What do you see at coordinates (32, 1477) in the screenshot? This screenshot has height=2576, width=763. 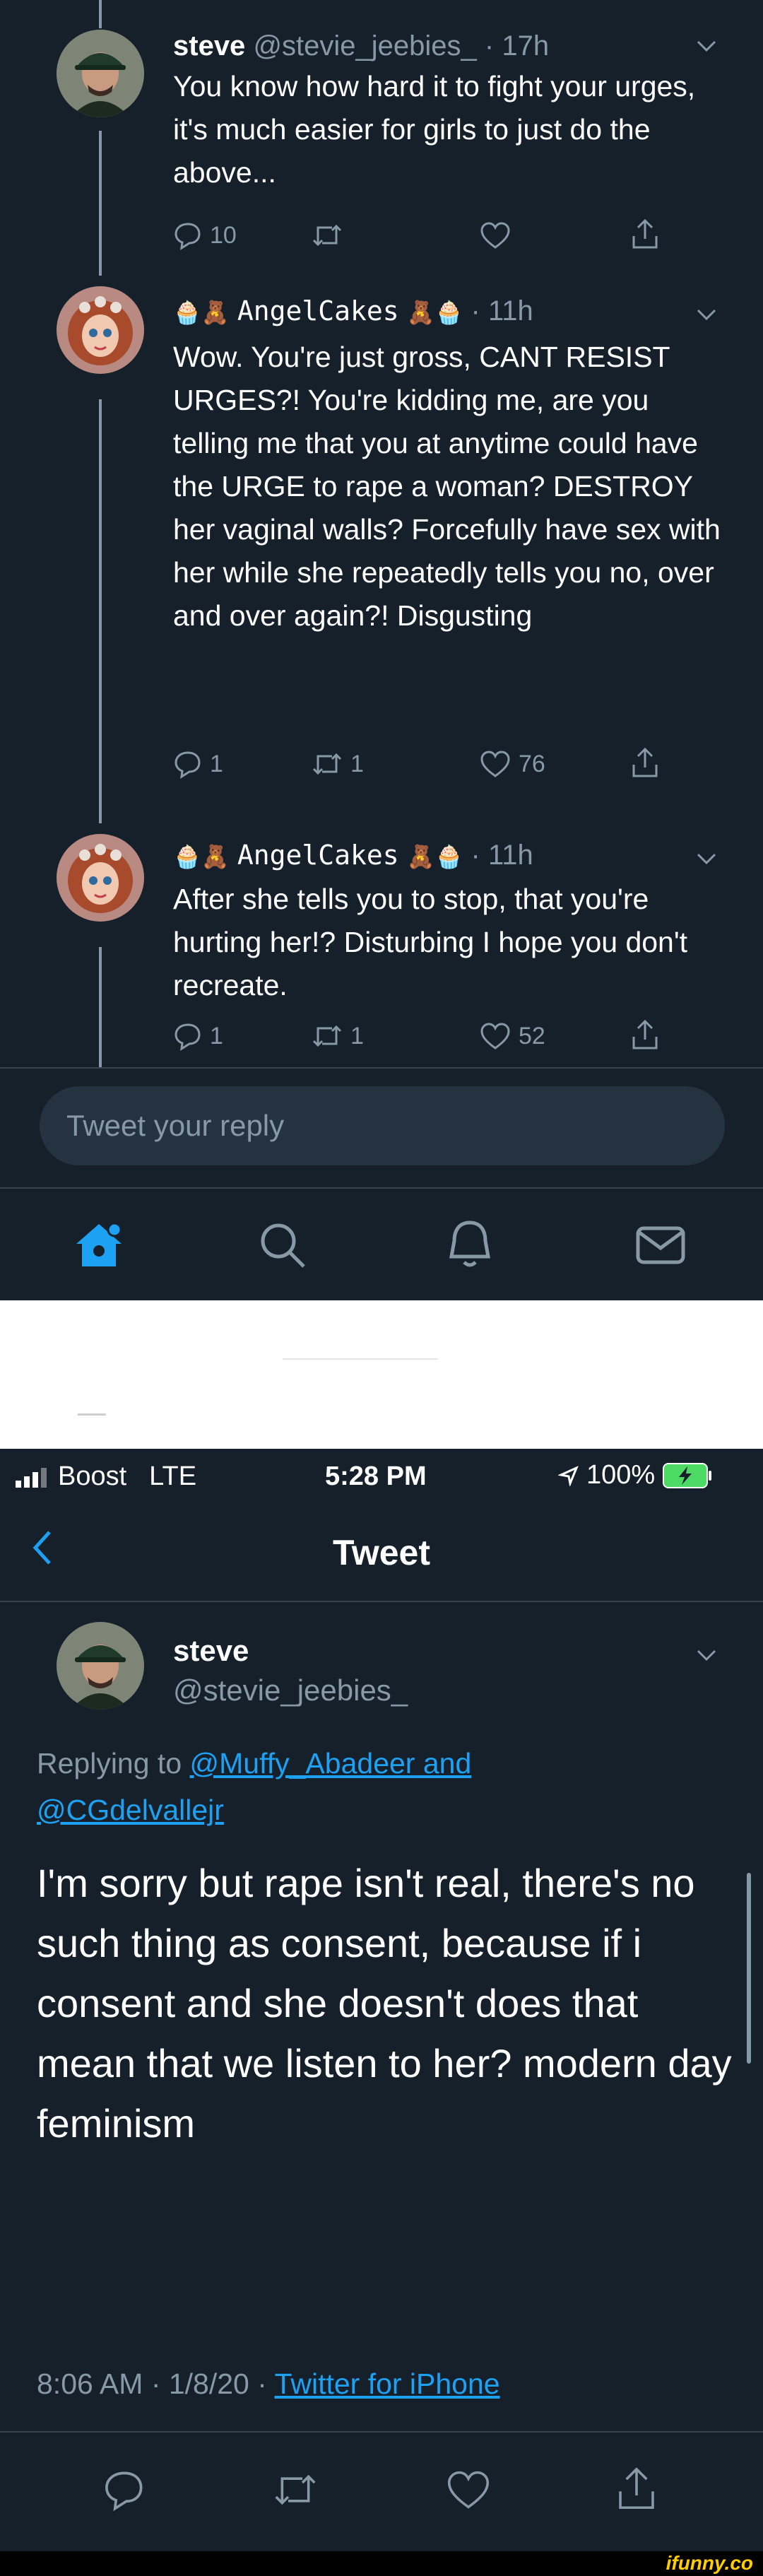 I see `signal-icon` at bounding box center [32, 1477].